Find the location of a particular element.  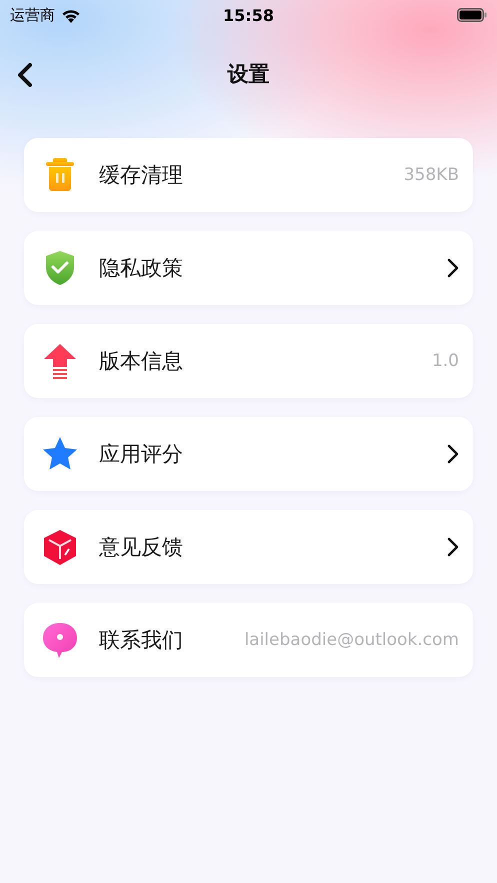

wifi-icon is located at coordinates (71, 15).